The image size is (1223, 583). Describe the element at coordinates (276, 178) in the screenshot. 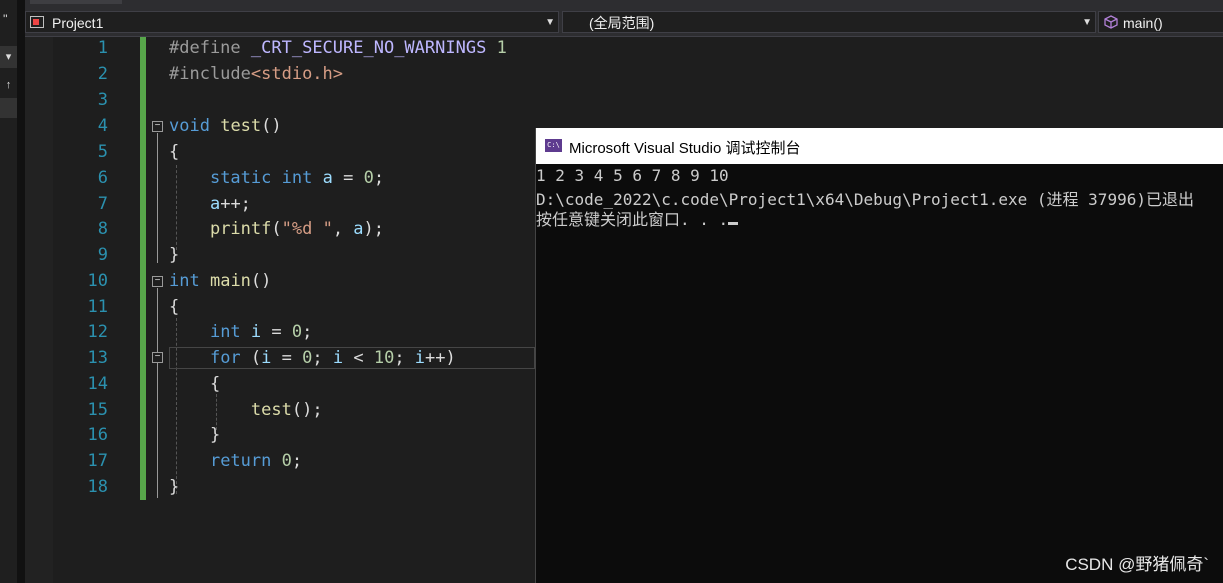

I see `code-line-6: static int a = 0;` at that location.